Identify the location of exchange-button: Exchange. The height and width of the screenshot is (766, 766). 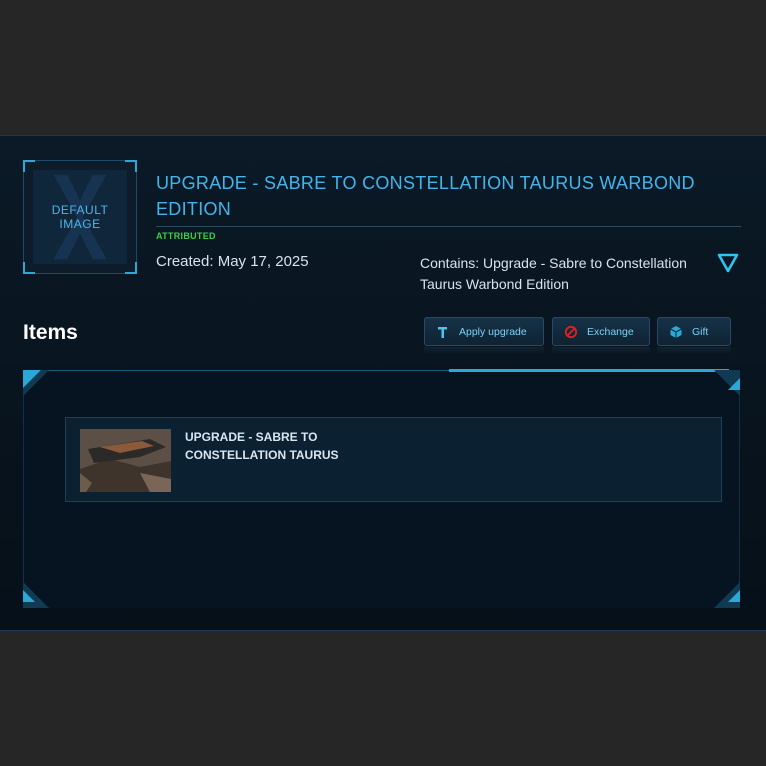
(601, 331).